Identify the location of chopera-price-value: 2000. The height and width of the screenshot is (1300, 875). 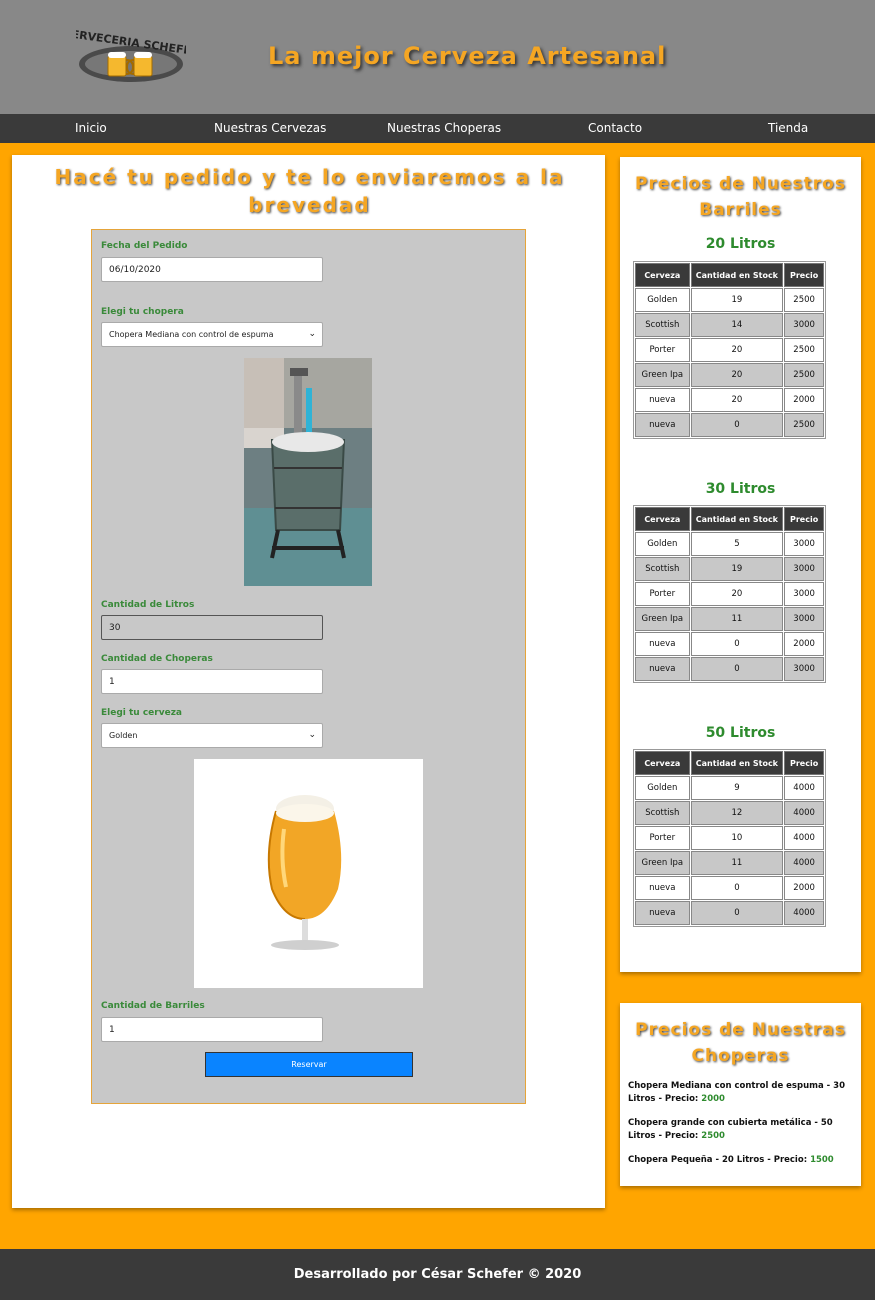
(713, 1099).